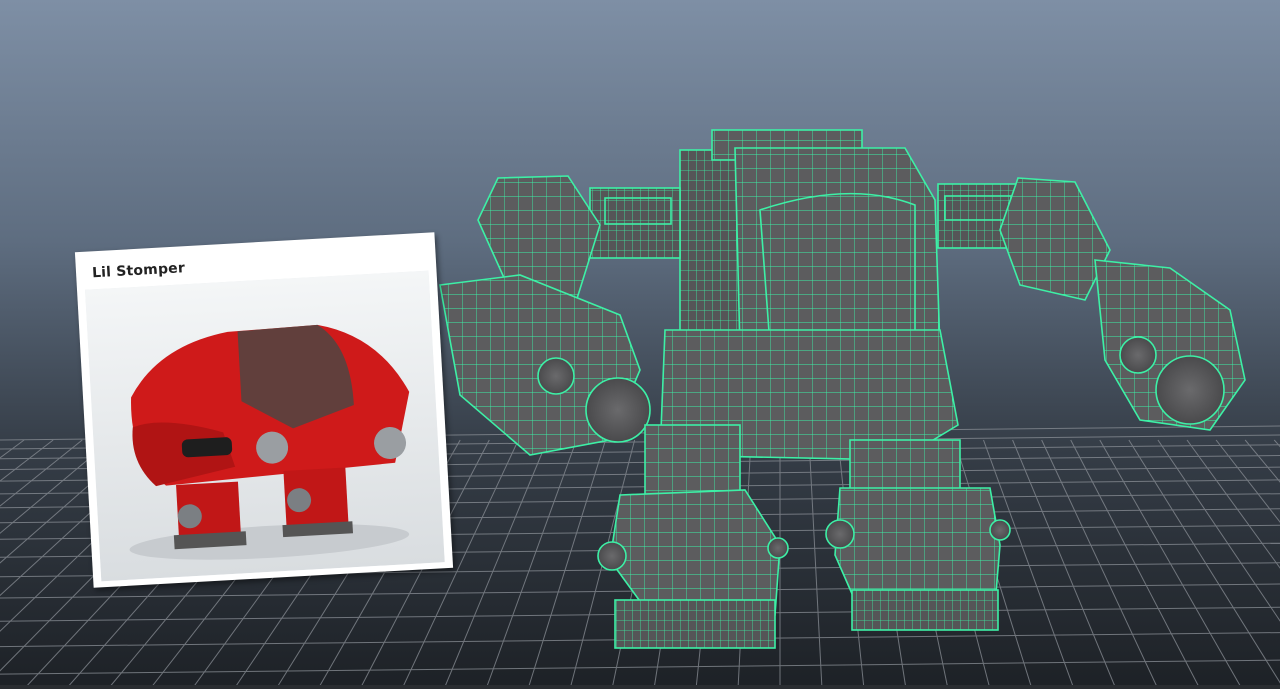 This screenshot has height=689, width=1280. What do you see at coordinates (138, 271) in the screenshot?
I see `reference-card-title: Lil Stomper` at bounding box center [138, 271].